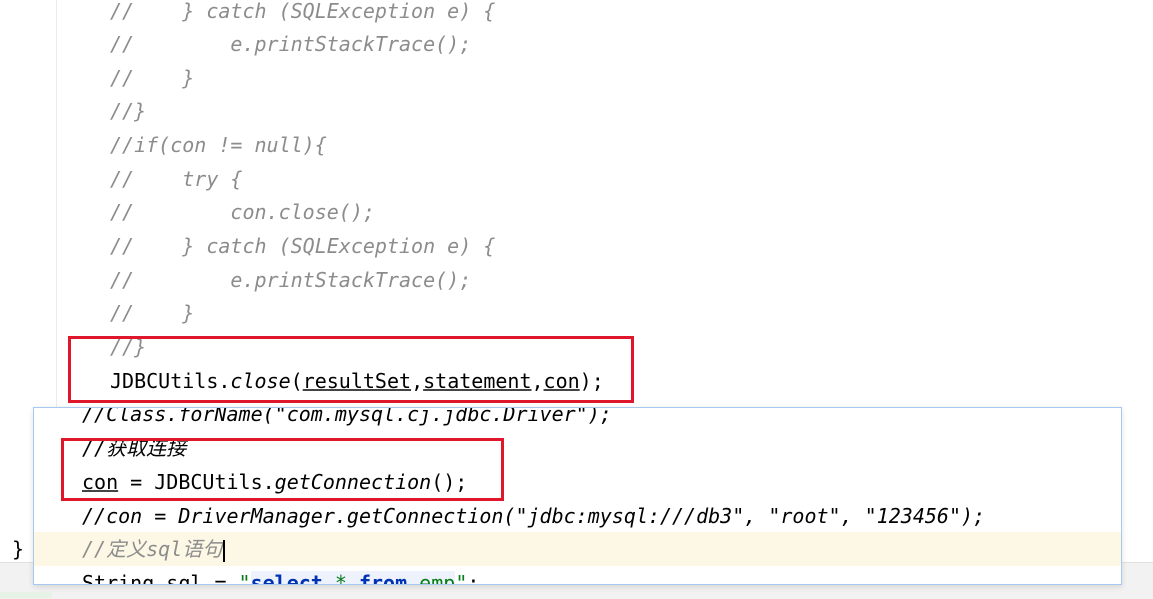  I want to click on highlight-box-close-call, so click(351, 369).